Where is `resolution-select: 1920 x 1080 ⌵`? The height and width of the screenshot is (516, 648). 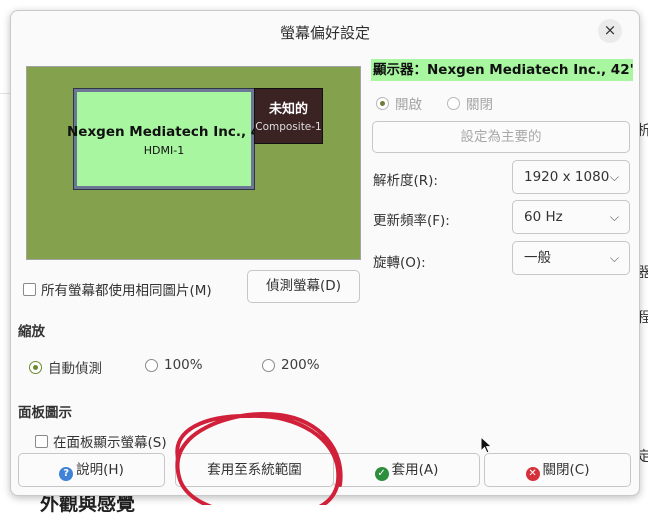 resolution-select: 1920 x 1080 ⌵ is located at coordinates (571, 177).